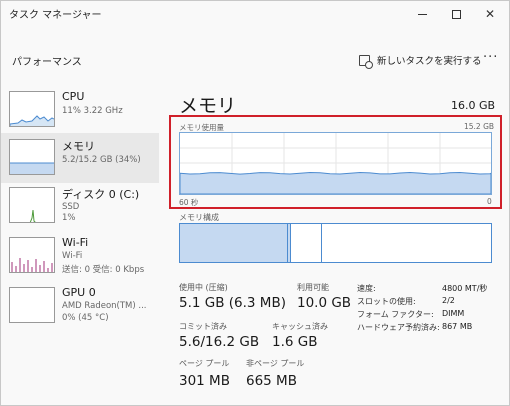  I want to click on sidebar-item-detail: 11% 3.22 GHz, so click(92, 111).